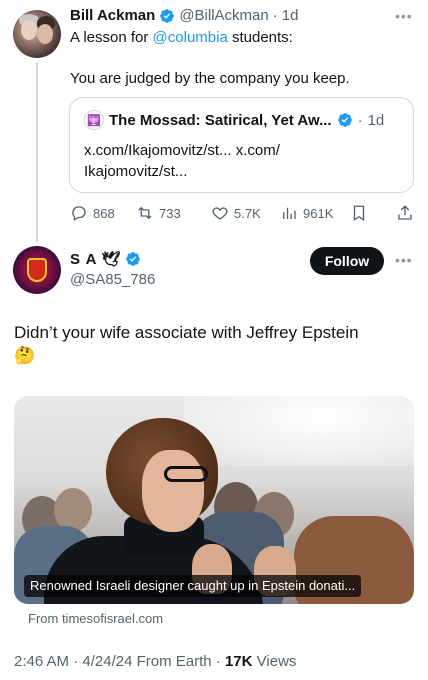 The image size is (428, 680). Describe the element at coordinates (174, 661) in the screenshot. I see `post-client: From Earth` at that location.